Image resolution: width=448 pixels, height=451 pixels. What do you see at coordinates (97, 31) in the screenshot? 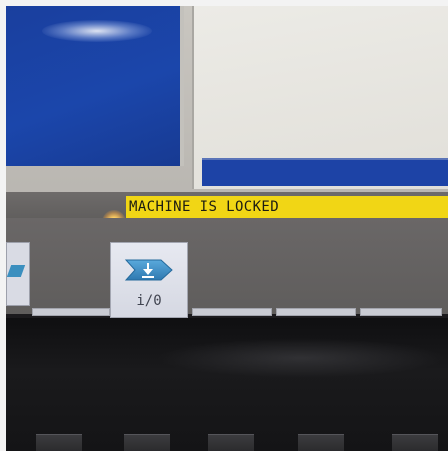
I see `screen-glare` at bounding box center [97, 31].